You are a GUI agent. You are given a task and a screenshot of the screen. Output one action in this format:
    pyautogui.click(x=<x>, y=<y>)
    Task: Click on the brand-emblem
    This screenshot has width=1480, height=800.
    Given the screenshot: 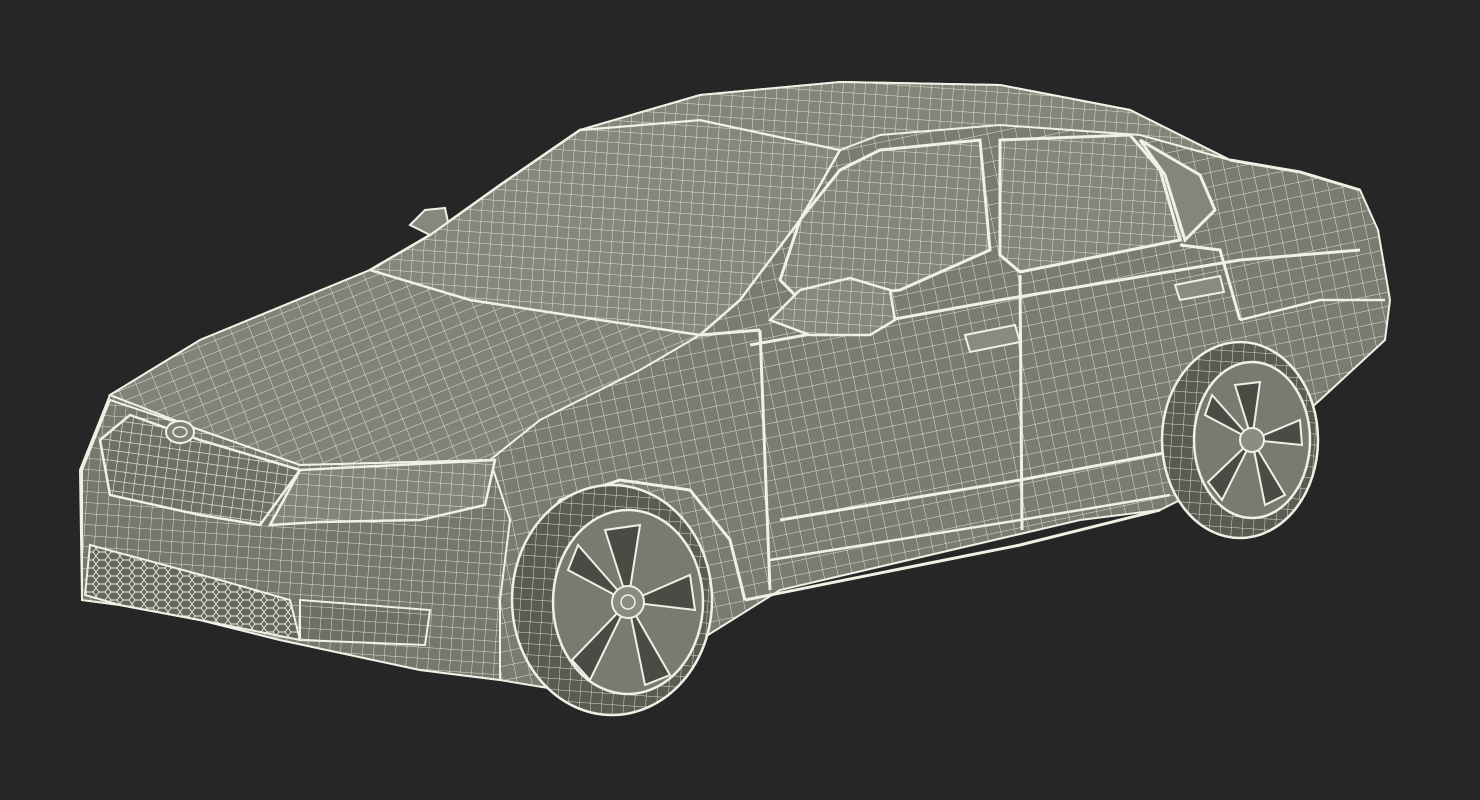 What is the action you would take?
    pyautogui.click(x=180, y=432)
    